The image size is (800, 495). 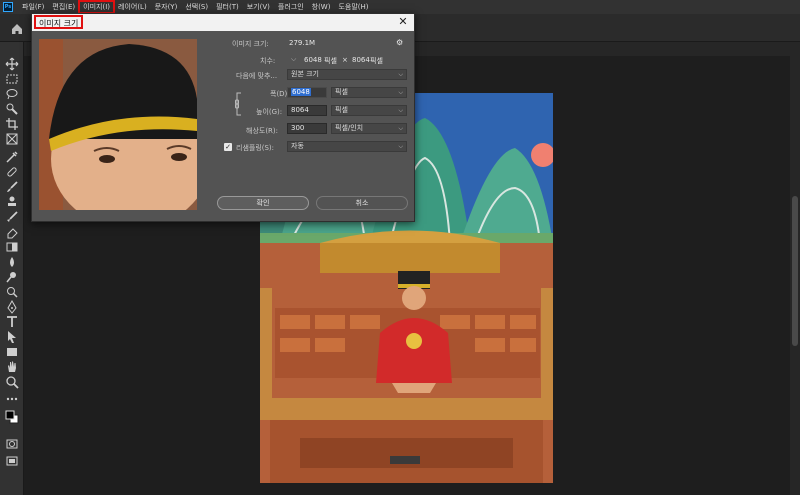 What do you see at coordinates (313, 60) in the screenshot?
I see `dimensions-width: 6048` at bounding box center [313, 60].